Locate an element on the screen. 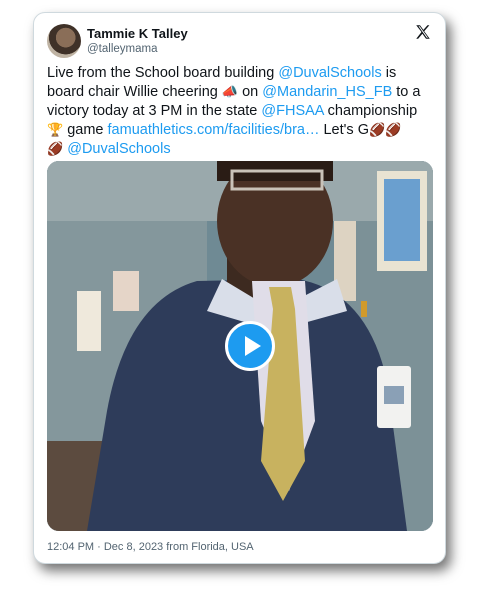  trophy-emoji: 🏆 is located at coordinates (55, 130).